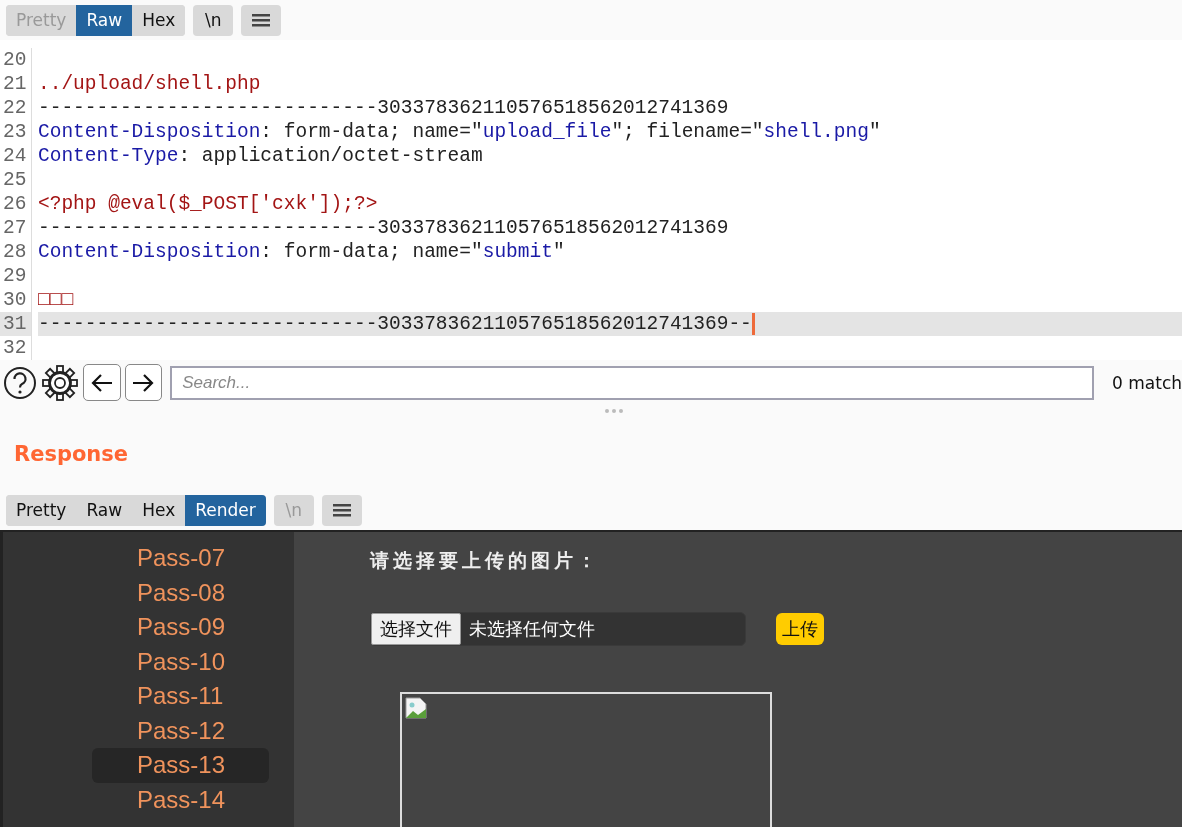  I want to click on line-number: 24, so click(16, 156).